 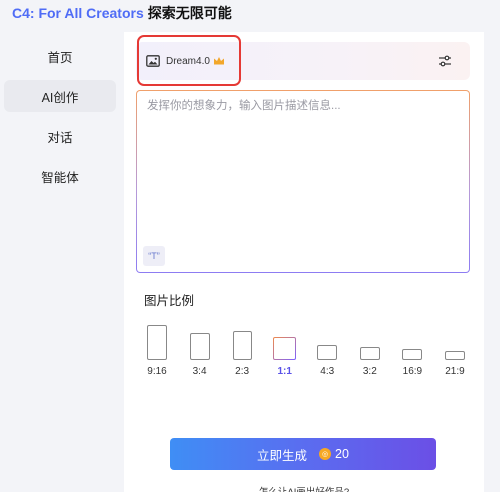 I want to click on ratio-option-2-3: 2:3, so click(x=242, y=348).